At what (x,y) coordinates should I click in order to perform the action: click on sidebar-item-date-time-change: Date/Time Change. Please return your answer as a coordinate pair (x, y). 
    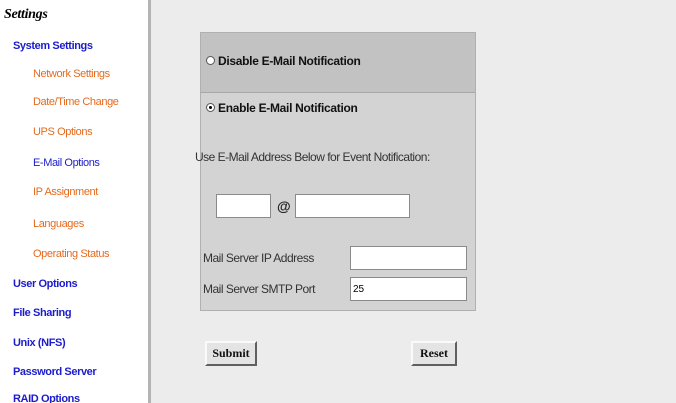
    Looking at the image, I should click on (76, 102).